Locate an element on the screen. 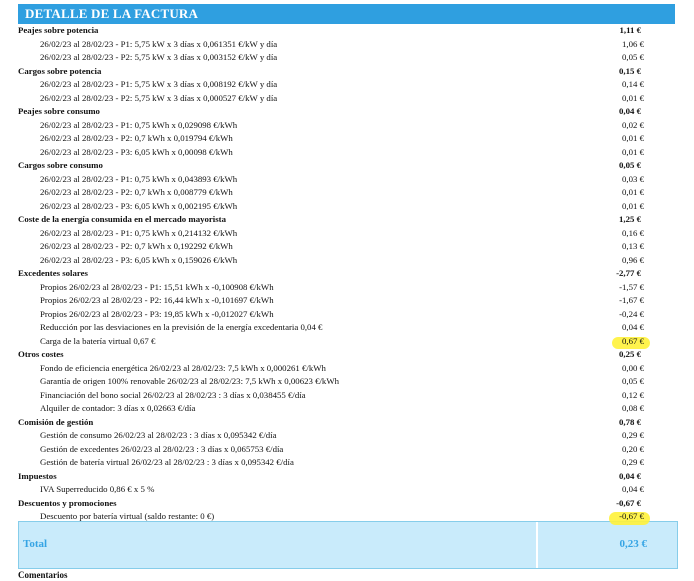  line-item-amount: -0,24 € is located at coordinates (631, 313).